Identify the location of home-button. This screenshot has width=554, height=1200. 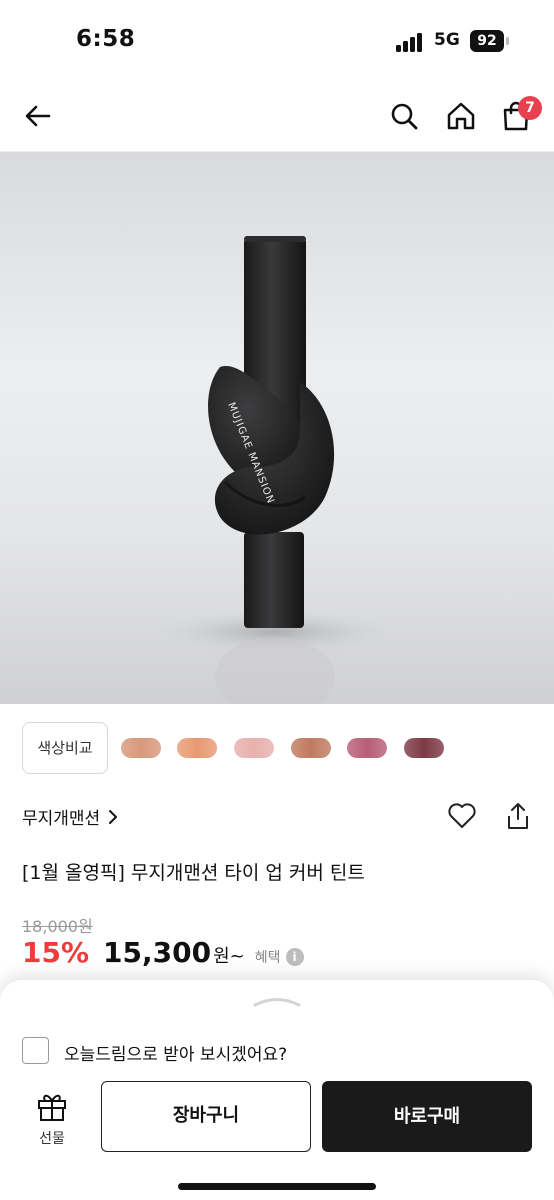
(461, 116).